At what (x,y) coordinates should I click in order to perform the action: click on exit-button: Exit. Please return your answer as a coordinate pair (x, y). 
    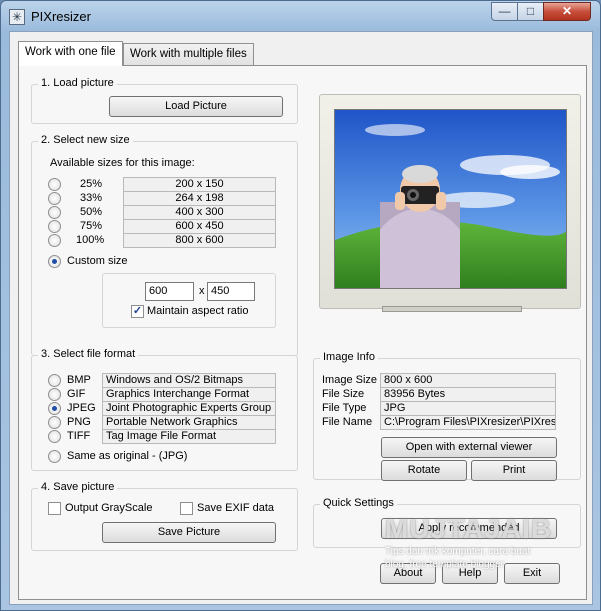
    Looking at the image, I should click on (532, 573).